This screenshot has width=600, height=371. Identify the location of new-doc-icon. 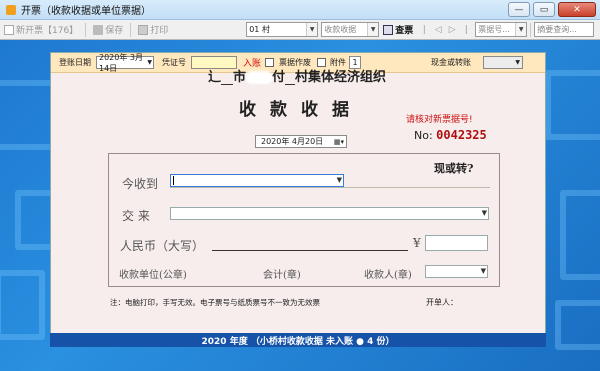
(9, 29).